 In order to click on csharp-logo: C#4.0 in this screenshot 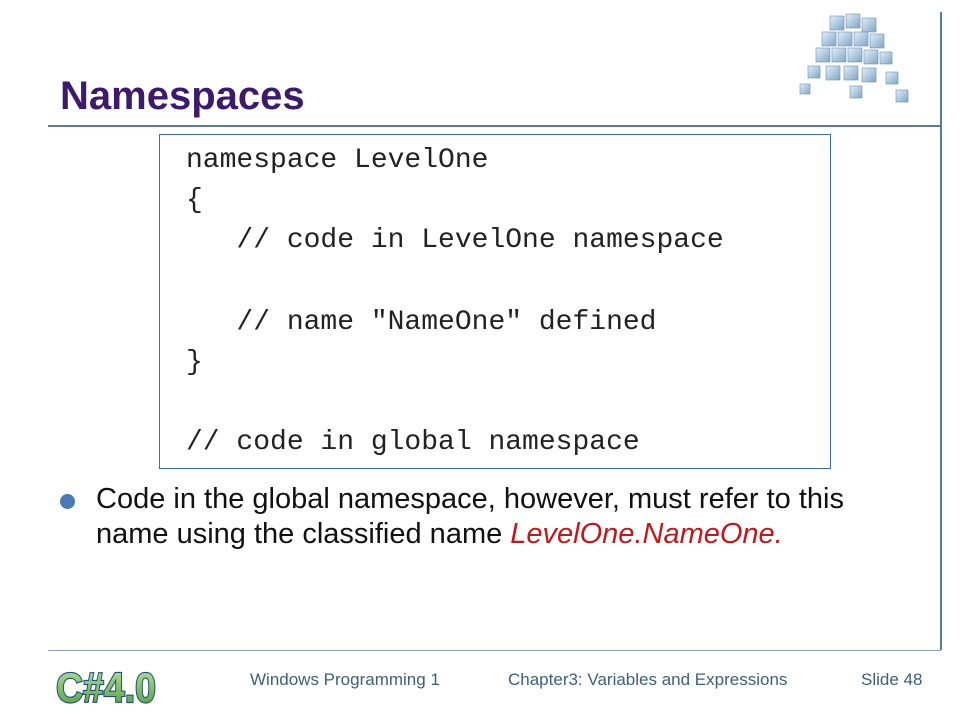, I will do `click(106, 687)`.